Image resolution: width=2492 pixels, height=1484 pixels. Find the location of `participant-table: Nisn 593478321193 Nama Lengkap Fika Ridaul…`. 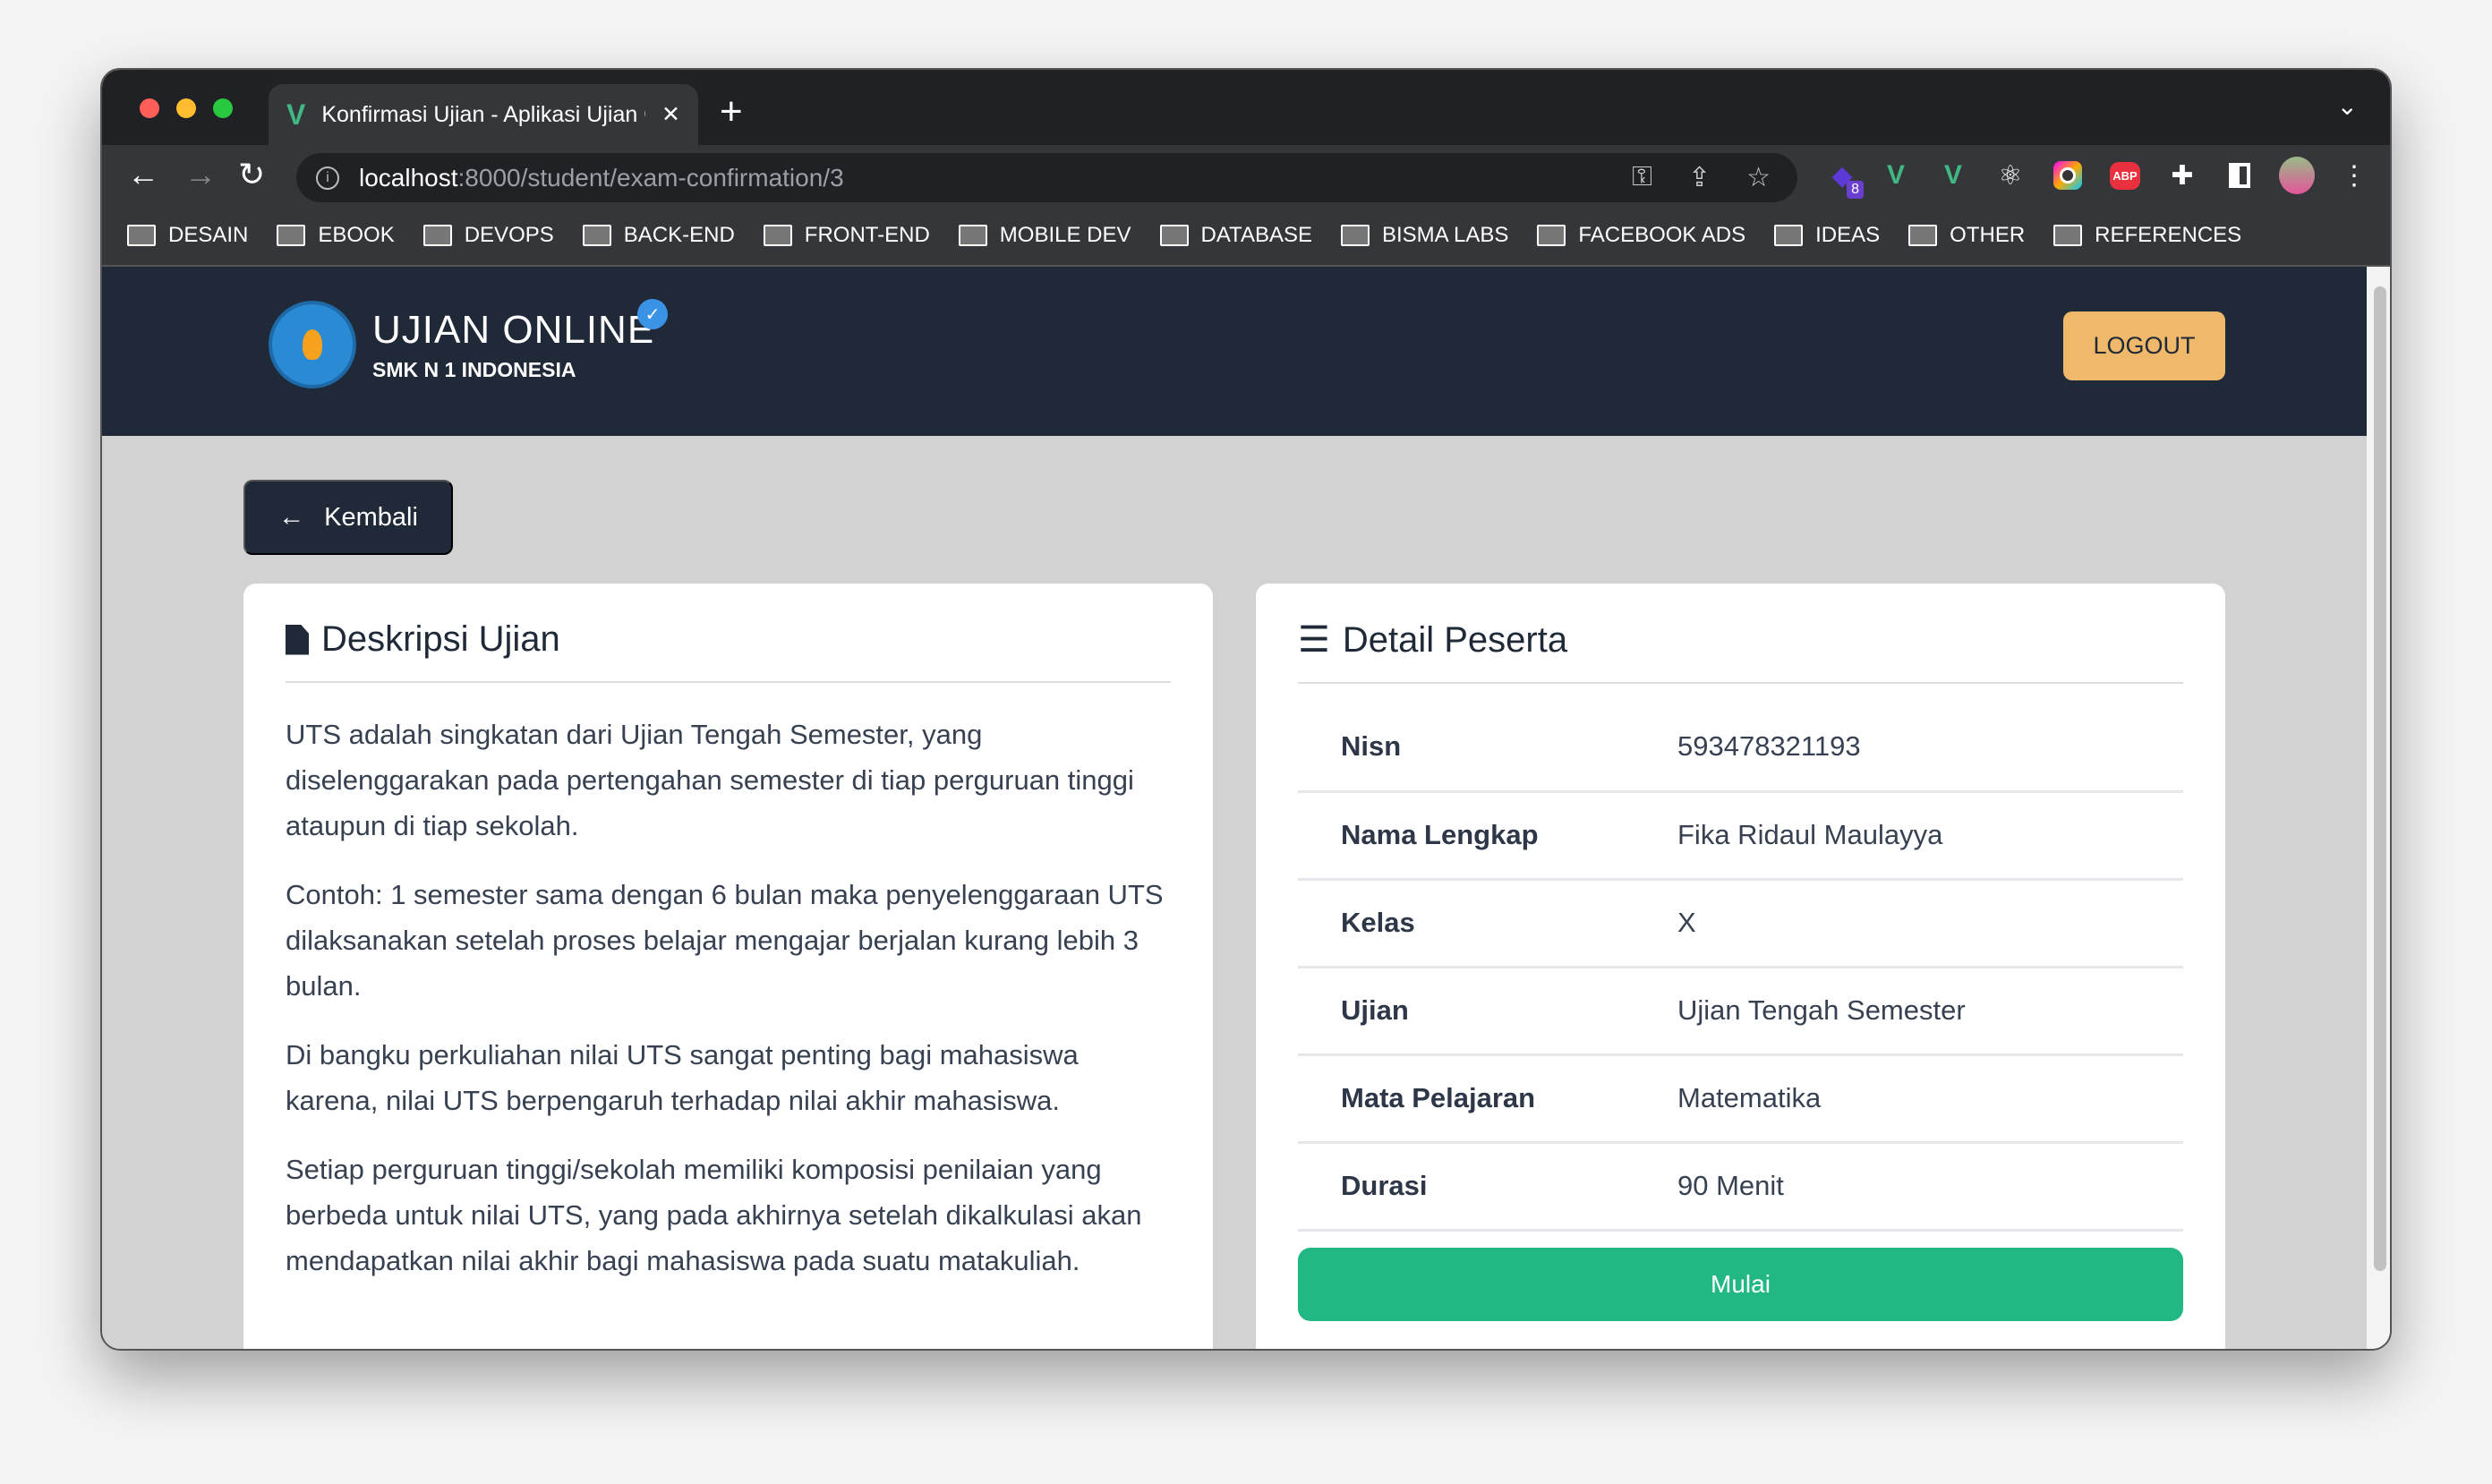

participant-table: Nisn 593478321193 Nama Lengkap Fika Ridaul… is located at coordinates (1740, 968).